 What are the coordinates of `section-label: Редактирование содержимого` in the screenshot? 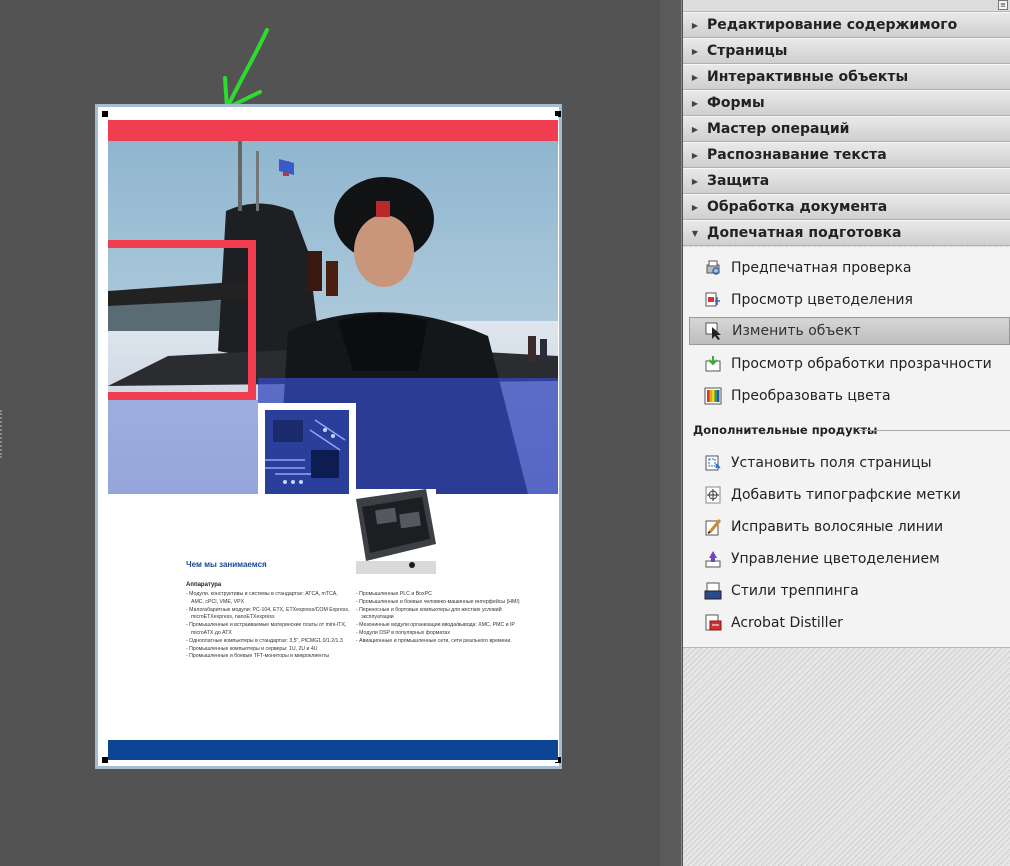 It's located at (832, 25).